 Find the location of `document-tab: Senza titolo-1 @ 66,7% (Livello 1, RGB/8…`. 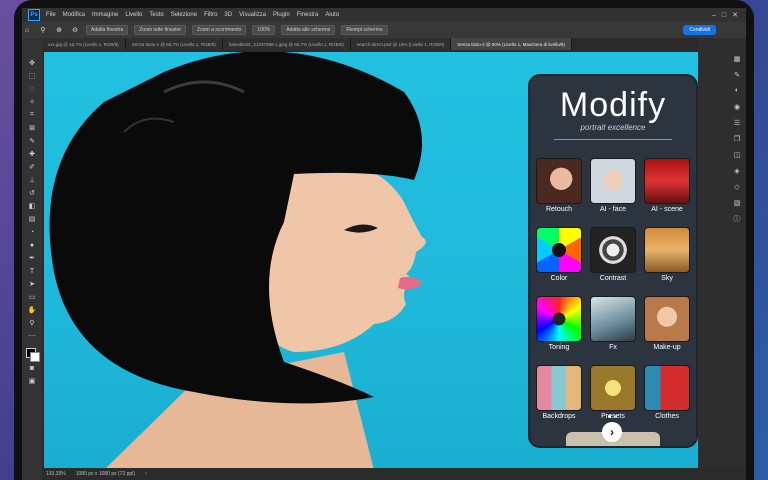

document-tab: Senza titolo-1 @ 66,7% (Livello 1, RGB/8… is located at coordinates (174, 44).